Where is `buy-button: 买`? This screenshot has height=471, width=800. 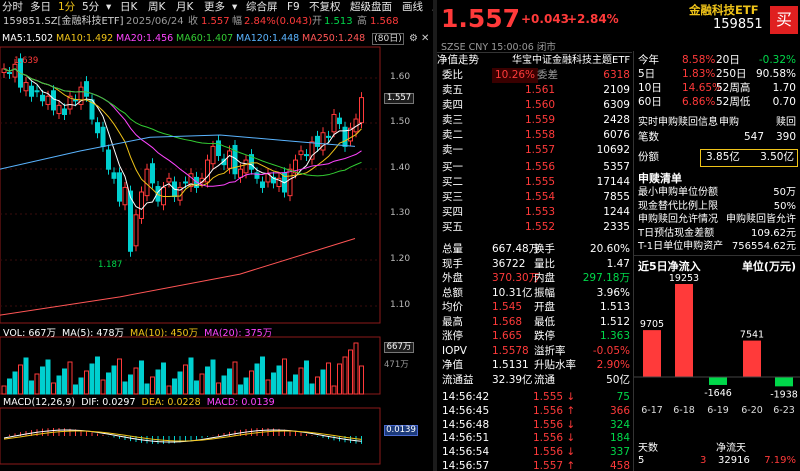
buy-button: 买 is located at coordinates (784, 20).